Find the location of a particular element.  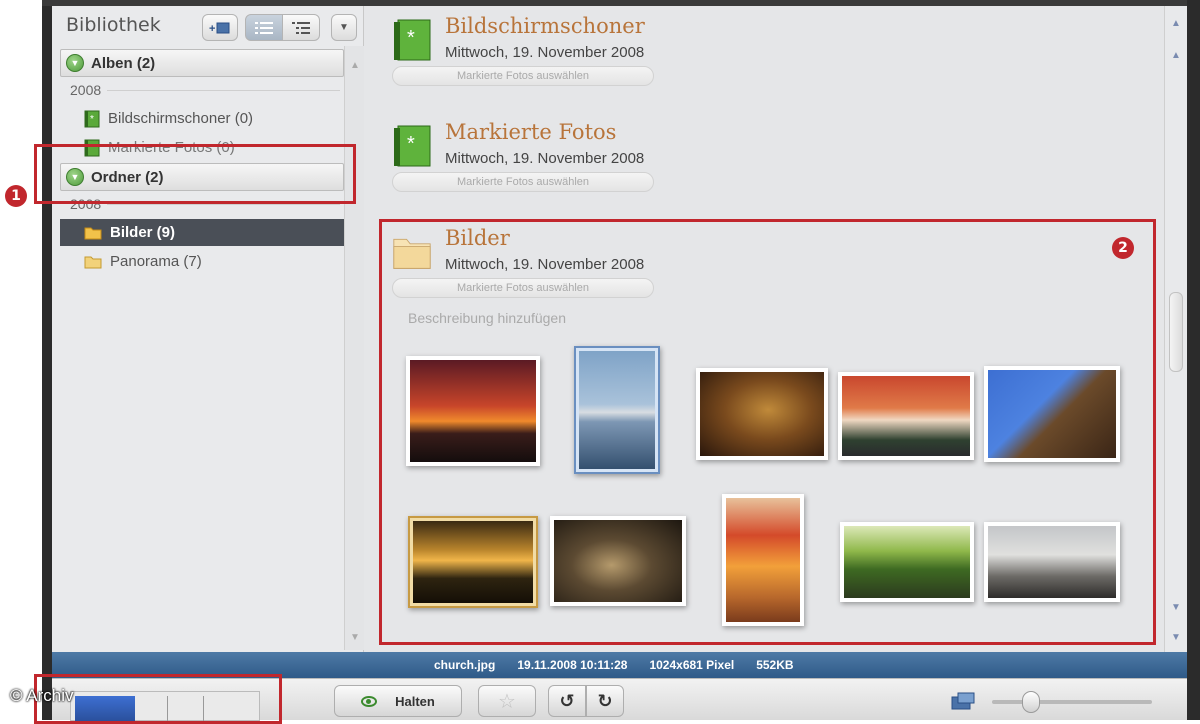

sidebar-header: Bibliothek + ▼ is located at coordinates (208, 26).